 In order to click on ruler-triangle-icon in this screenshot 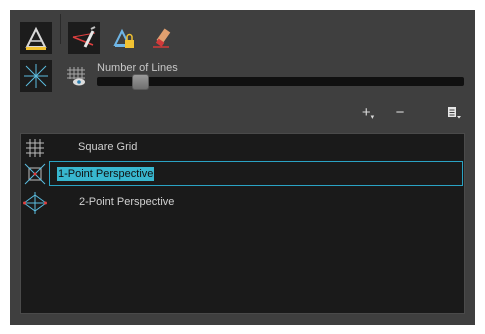, I will do `click(36, 38)`.